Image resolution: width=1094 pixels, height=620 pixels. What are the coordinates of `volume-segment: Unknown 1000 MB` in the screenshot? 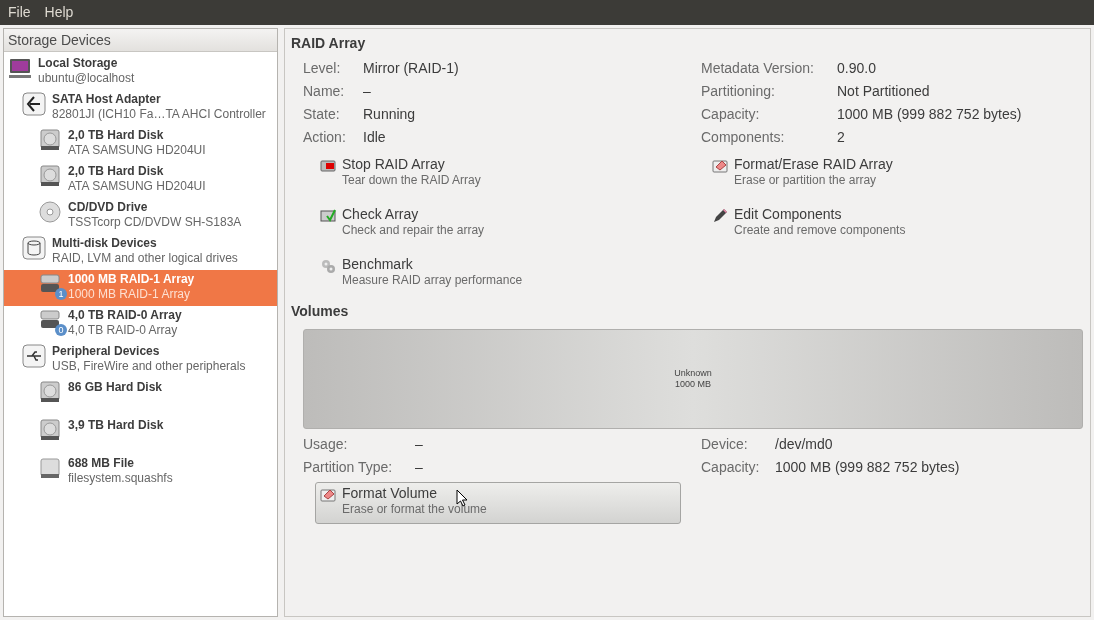 It's located at (693, 379).